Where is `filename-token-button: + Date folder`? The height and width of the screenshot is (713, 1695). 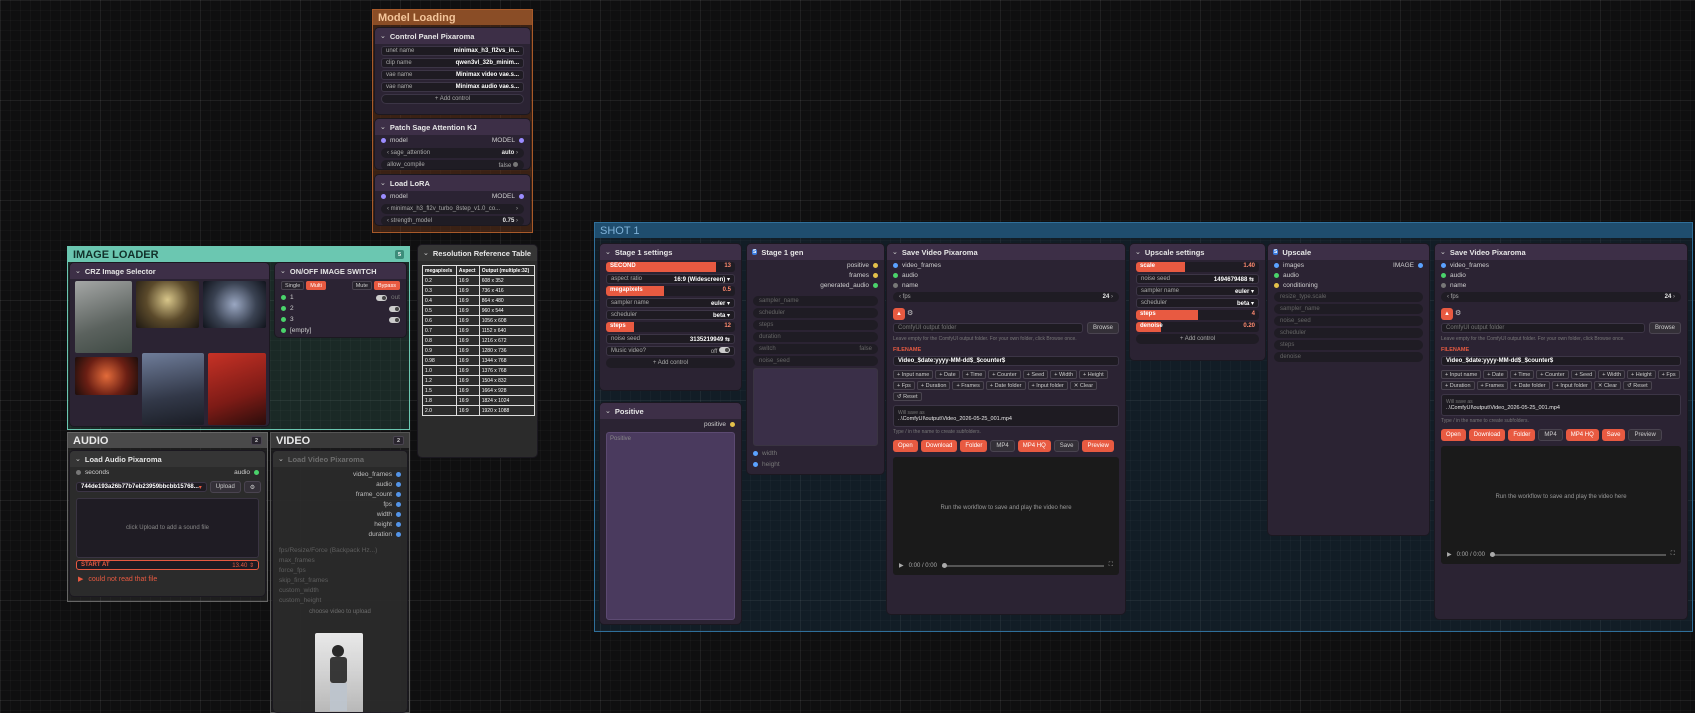 filename-token-button: + Date folder is located at coordinates (1005, 385).